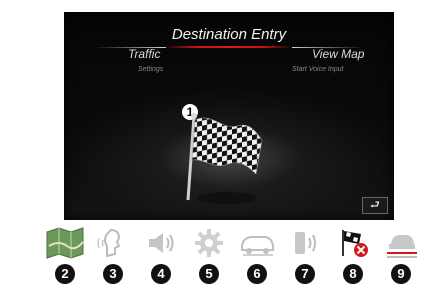 This screenshot has height=293, width=443. I want to click on settings-gear-icon, so click(209, 243).